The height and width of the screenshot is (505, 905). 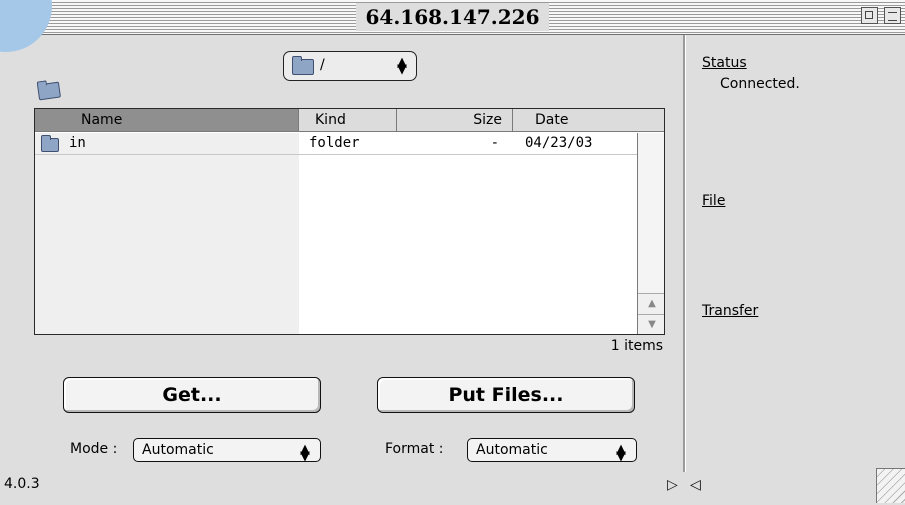 I want to click on mode-value: Automatic, so click(x=178, y=450).